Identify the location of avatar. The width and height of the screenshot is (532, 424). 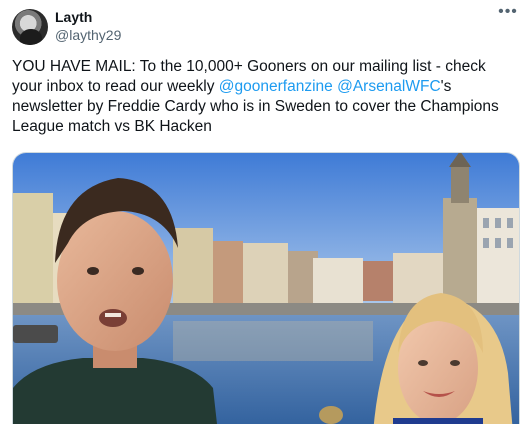
(30, 27).